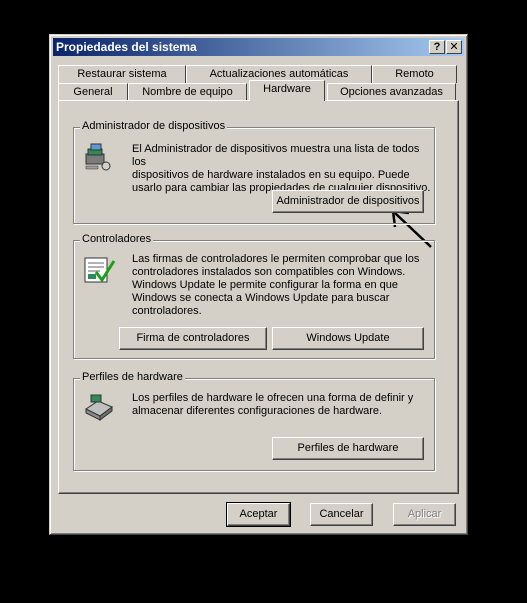  I want to click on tab-remoto: Remoto, so click(414, 74).